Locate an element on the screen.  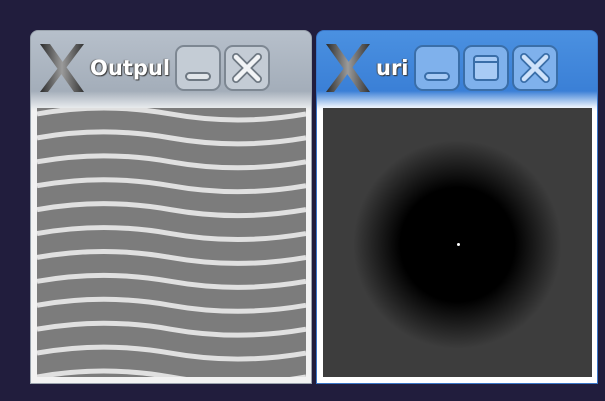
maximize-button is located at coordinates (485, 68).